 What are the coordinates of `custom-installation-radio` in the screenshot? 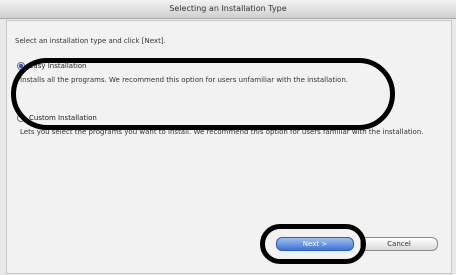 It's located at (21, 118).